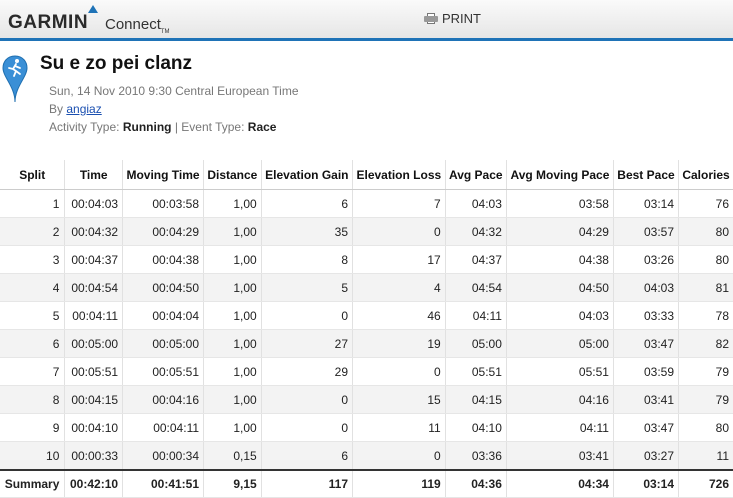 This screenshot has height=498, width=733. Describe the element at coordinates (163, 483) in the screenshot. I see `summary-cell: 00:41:51` at that location.